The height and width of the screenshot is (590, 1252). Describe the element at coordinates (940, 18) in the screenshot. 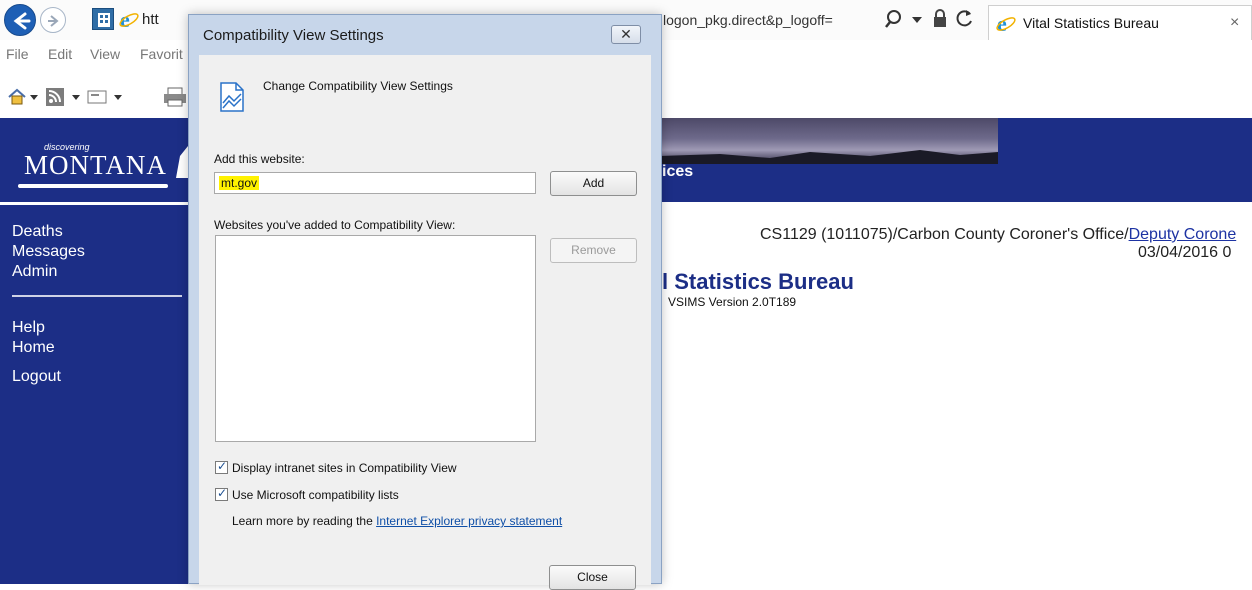

I see `lock-icon` at that location.